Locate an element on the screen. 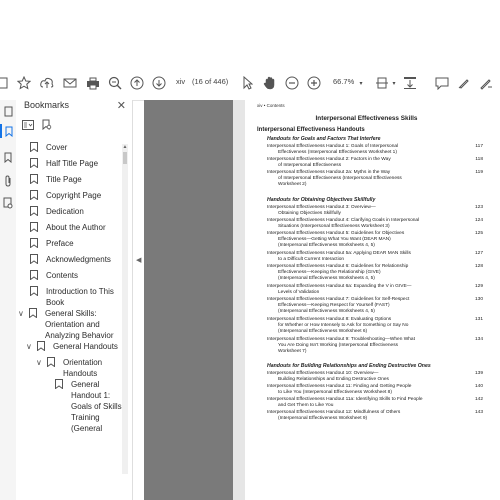 The width and height of the screenshot is (500, 500). bookmark-label: About the Author is located at coordinates (76, 227).